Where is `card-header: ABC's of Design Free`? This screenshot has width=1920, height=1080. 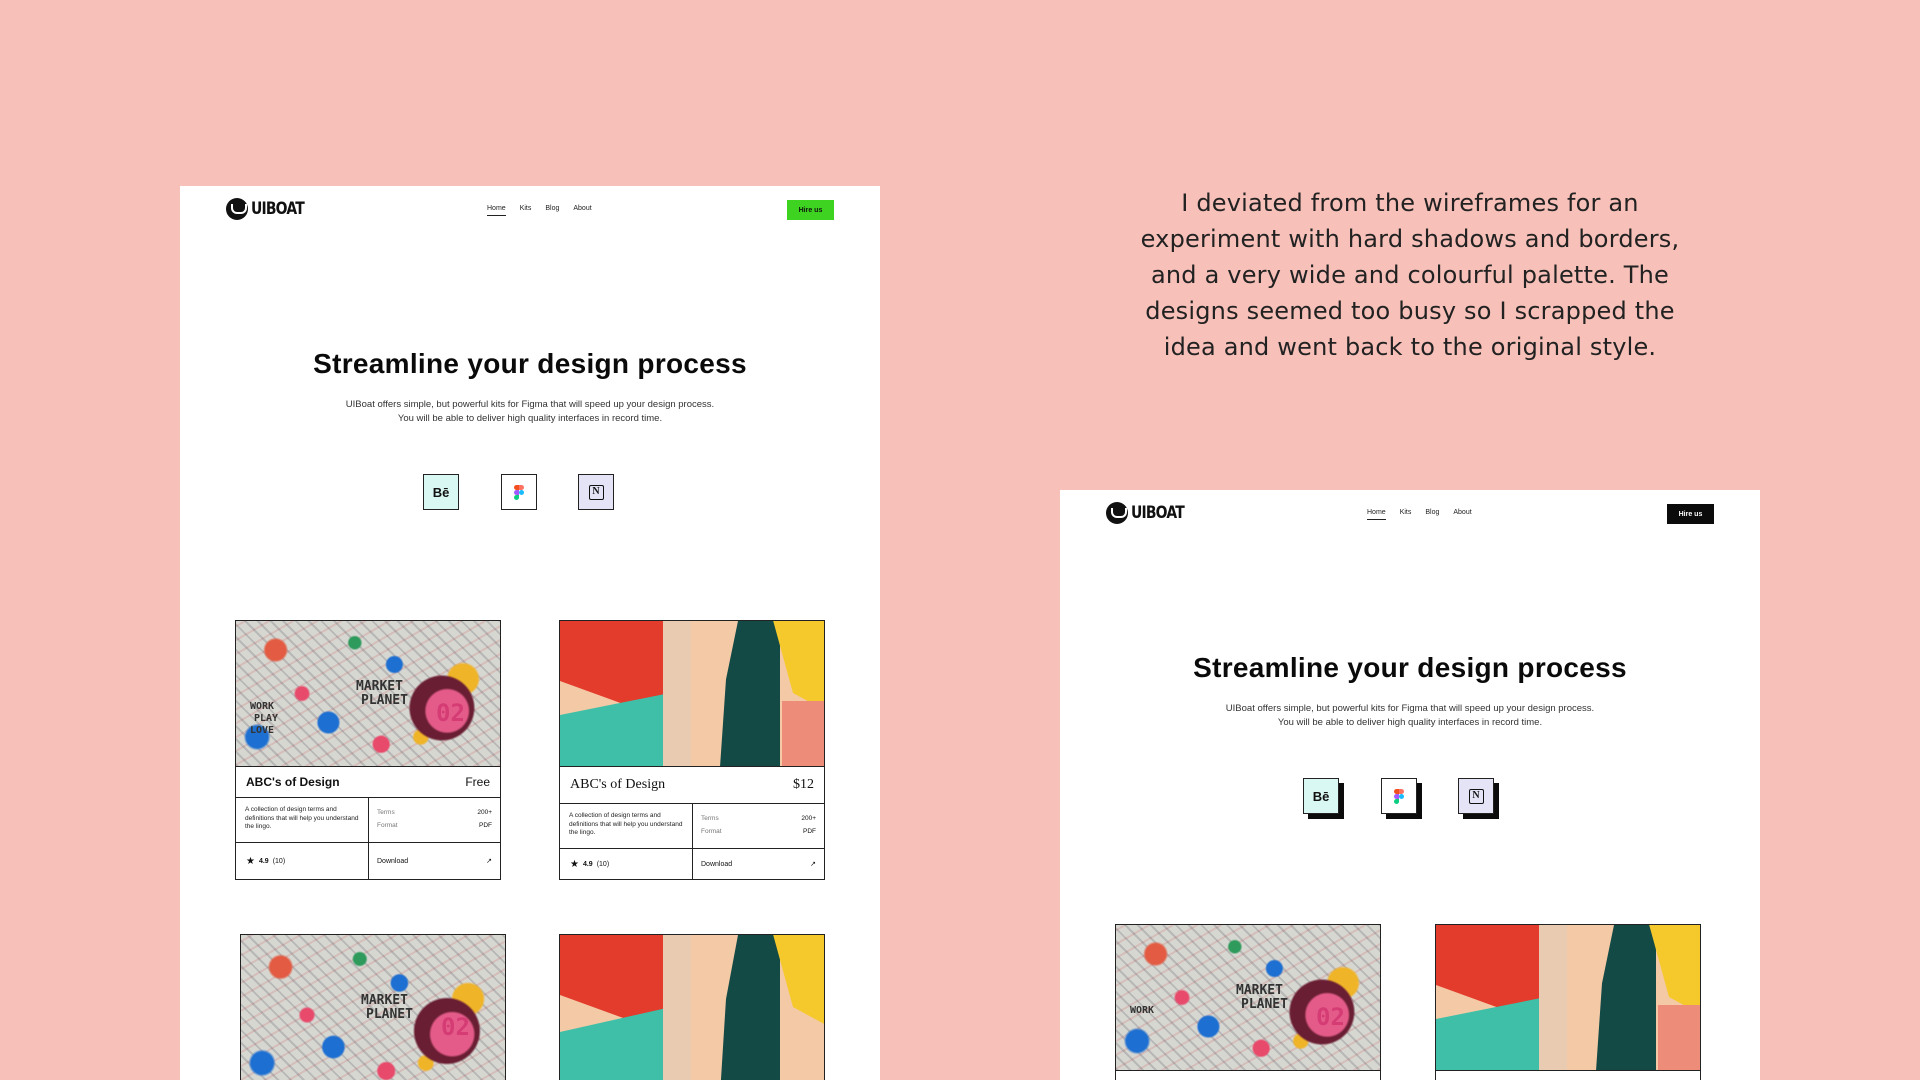 card-header: ABC's of Design Free is located at coordinates (368, 782).